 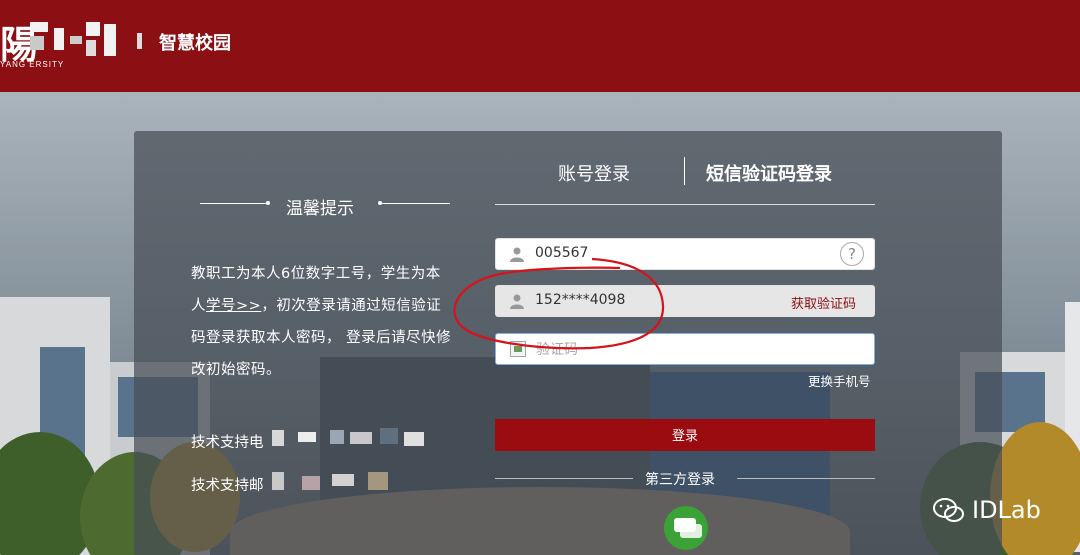 I want to click on student-id-link: 学号>>, so click(x=233, y=306).